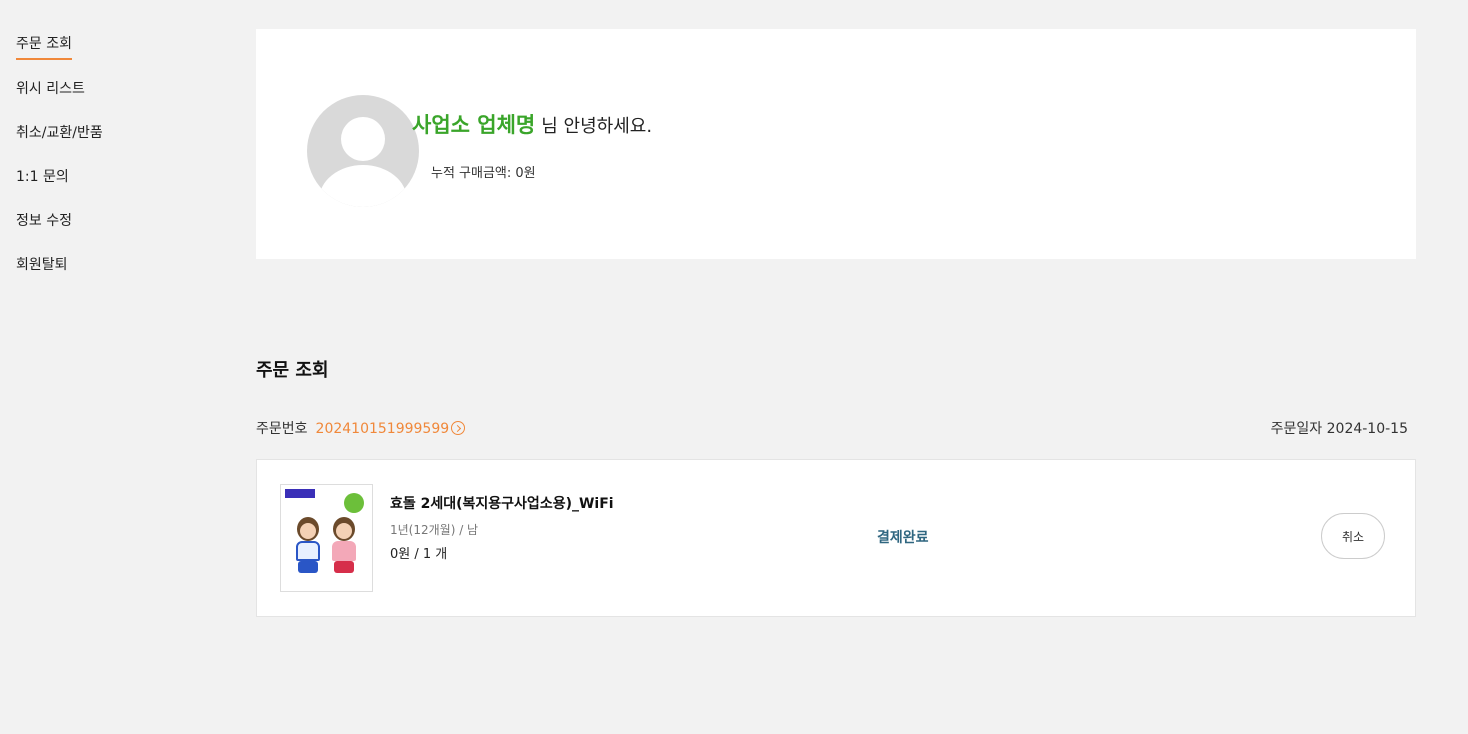 The width and height of the screenshot is (1468, 734). What do you see at coordinates (292, 370) in the screenshot?
I see `section-title: 주문 조회` at bounding box center [292, 370].